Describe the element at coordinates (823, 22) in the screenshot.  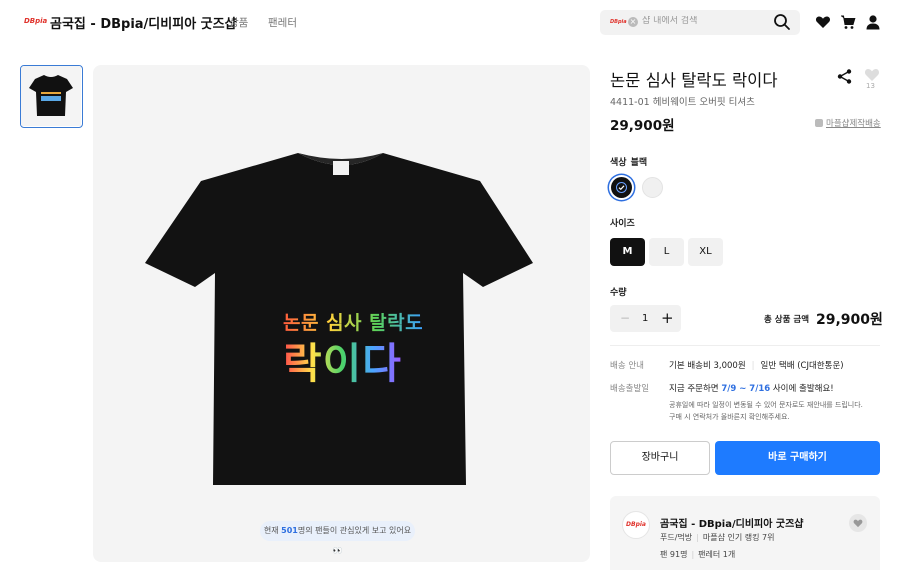
I see `wishlist-heart-icon` at that location.